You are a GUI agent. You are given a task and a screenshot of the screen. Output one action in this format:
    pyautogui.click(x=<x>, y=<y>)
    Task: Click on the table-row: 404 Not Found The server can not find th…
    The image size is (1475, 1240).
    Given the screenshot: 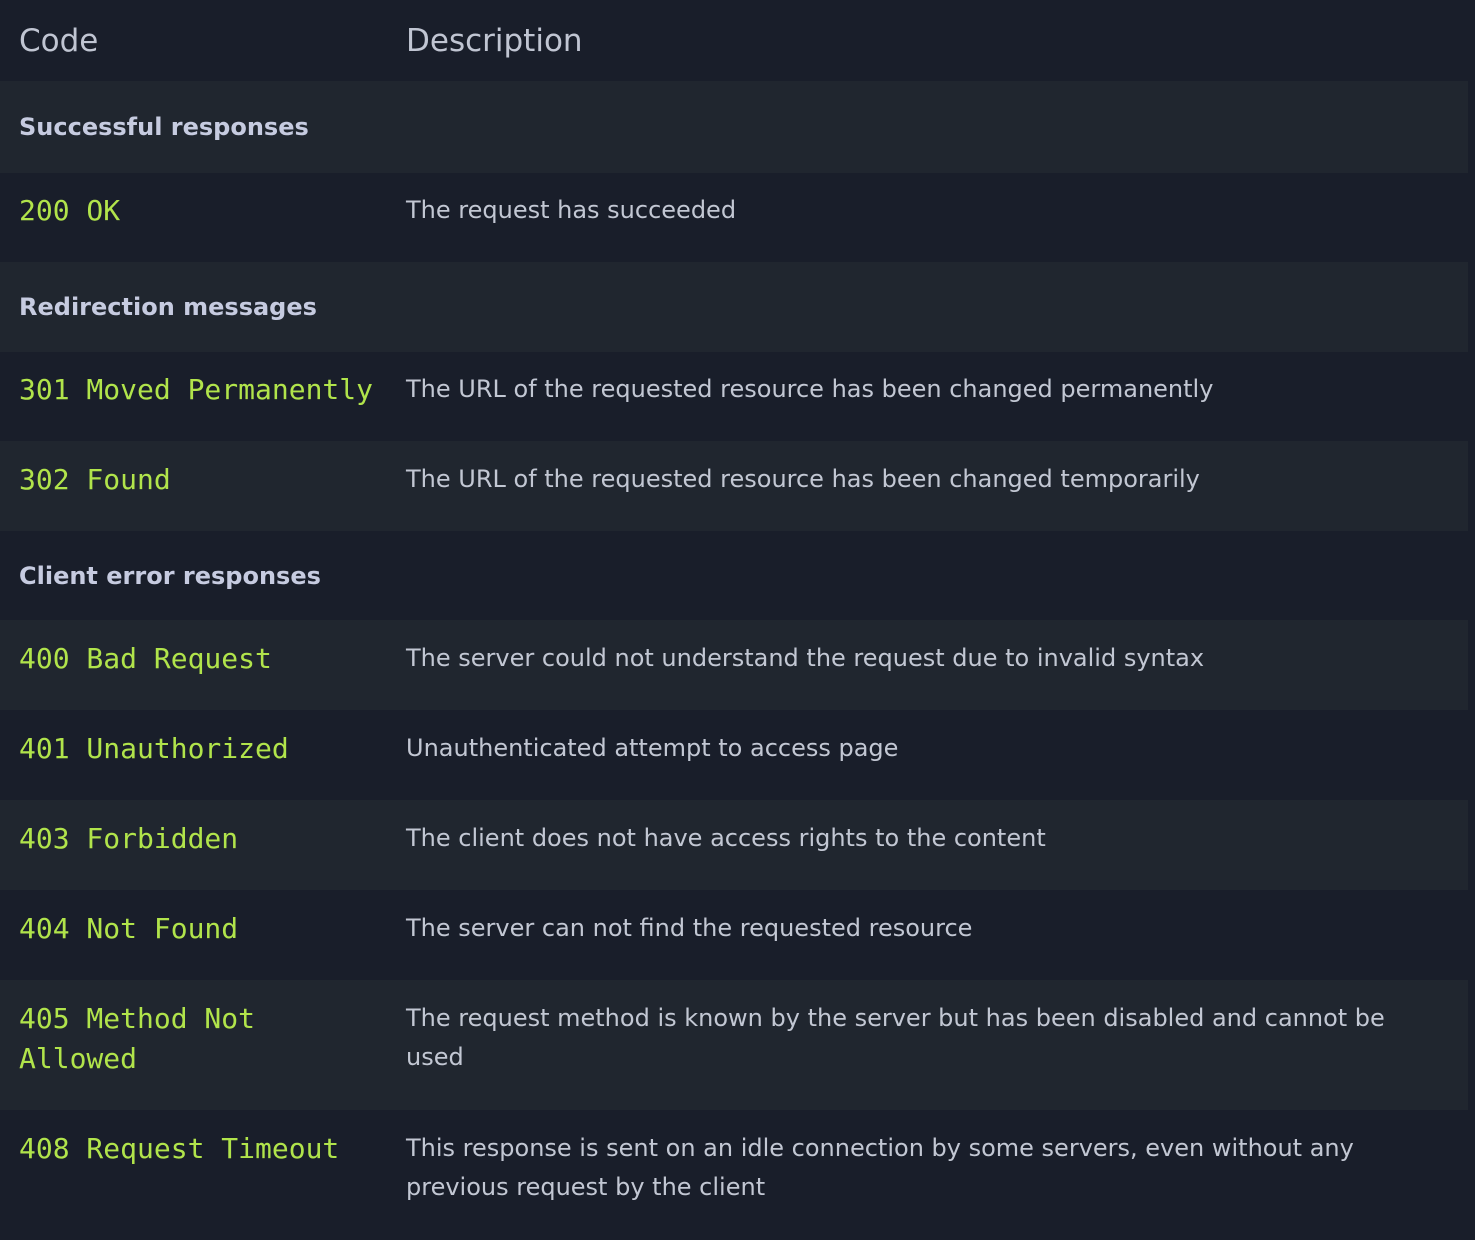 What is the action you would take?
    pyautogui.click(x=734, y=935)
    